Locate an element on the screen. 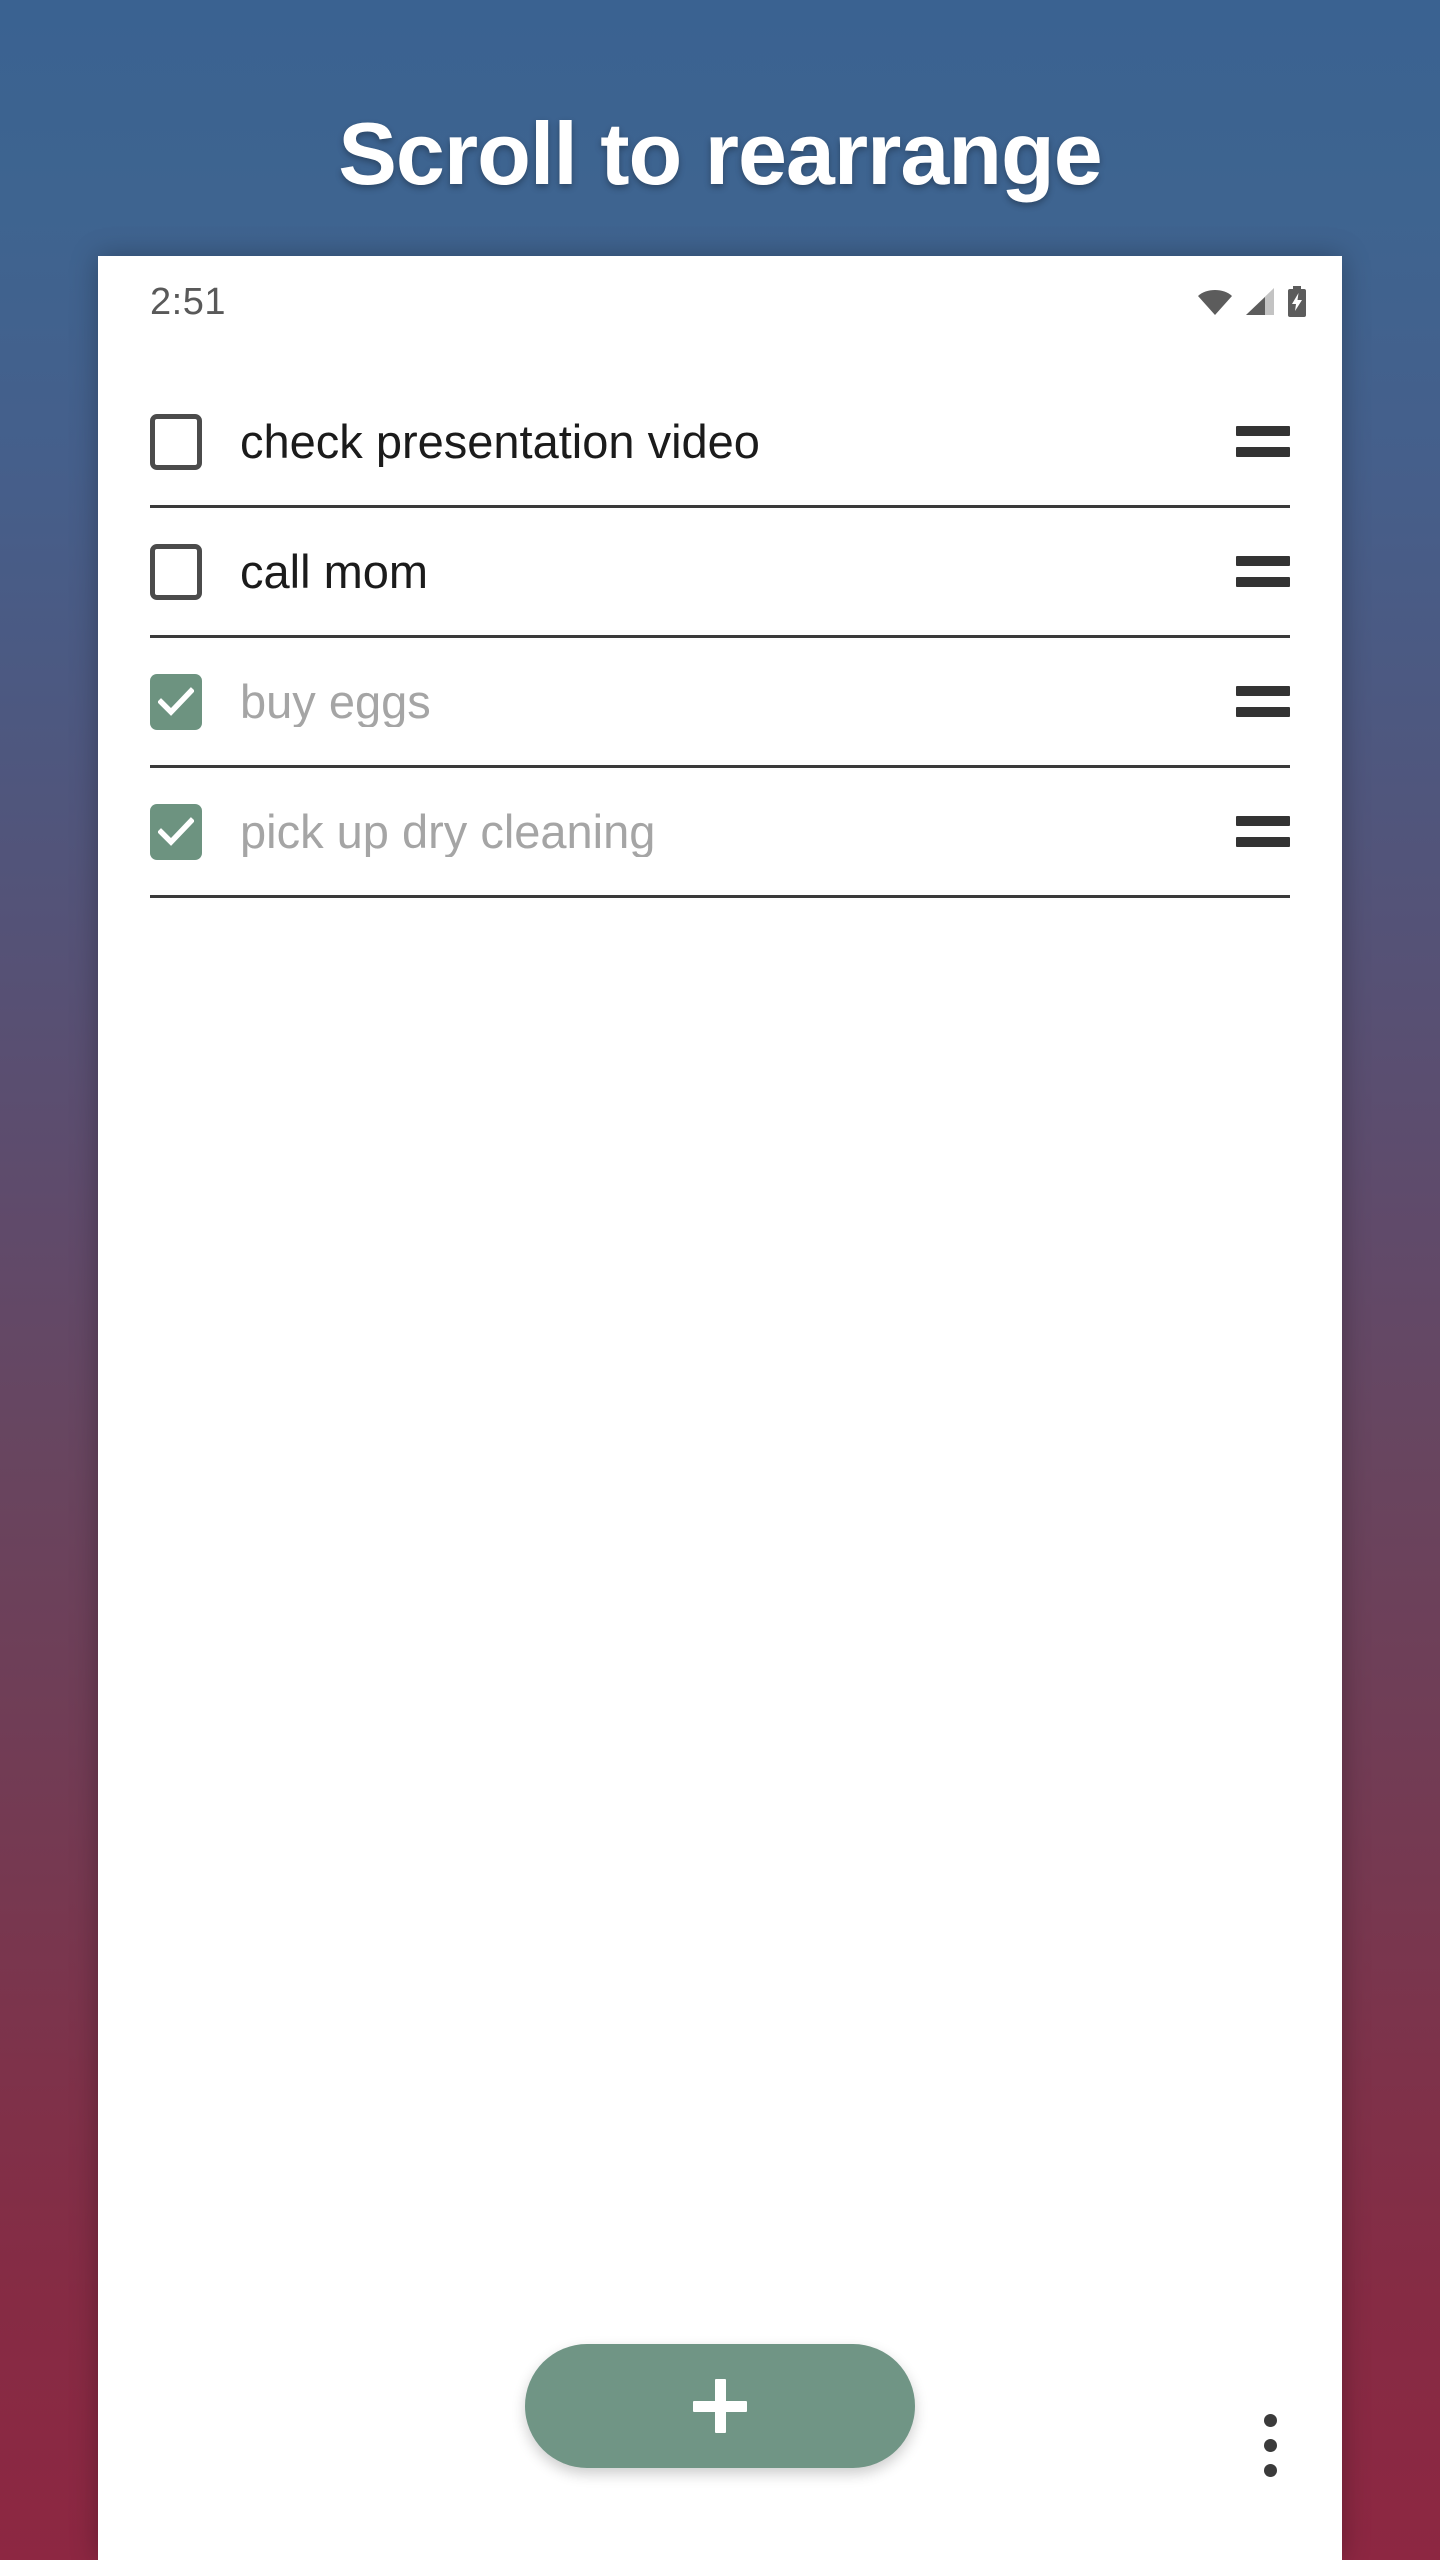 The height and width of the screenshot is (2560, 1440). cellular-signal-icon is located at coordinates (1260, 302).